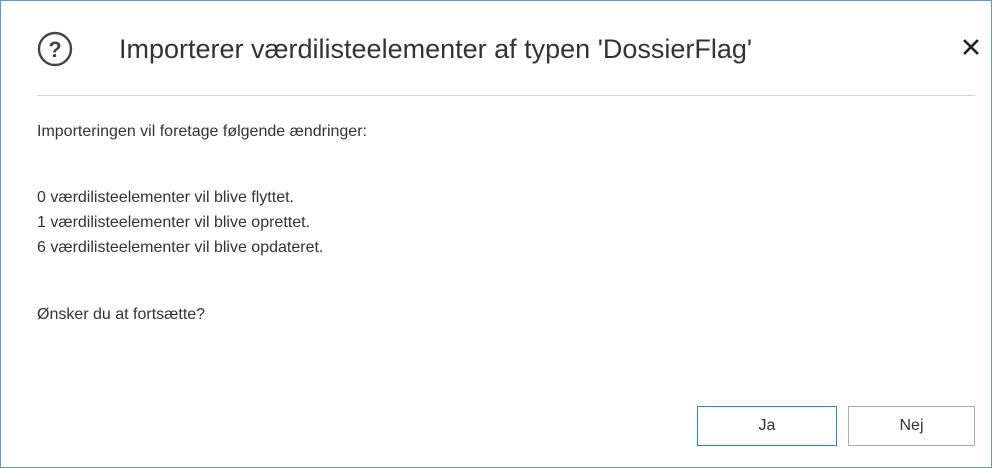 Image resolution: width=992 pixels, height=468 pixels. I want to click on continue-question: Ønsker du at fortsætte?, so click(121, 314).